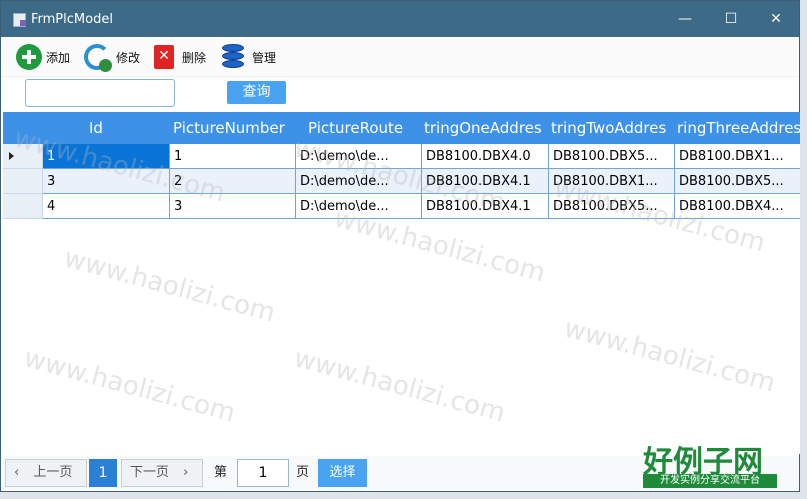 The width and height of the screenshot is (807, 499). I want to click on database-icon, so click(233, 57).